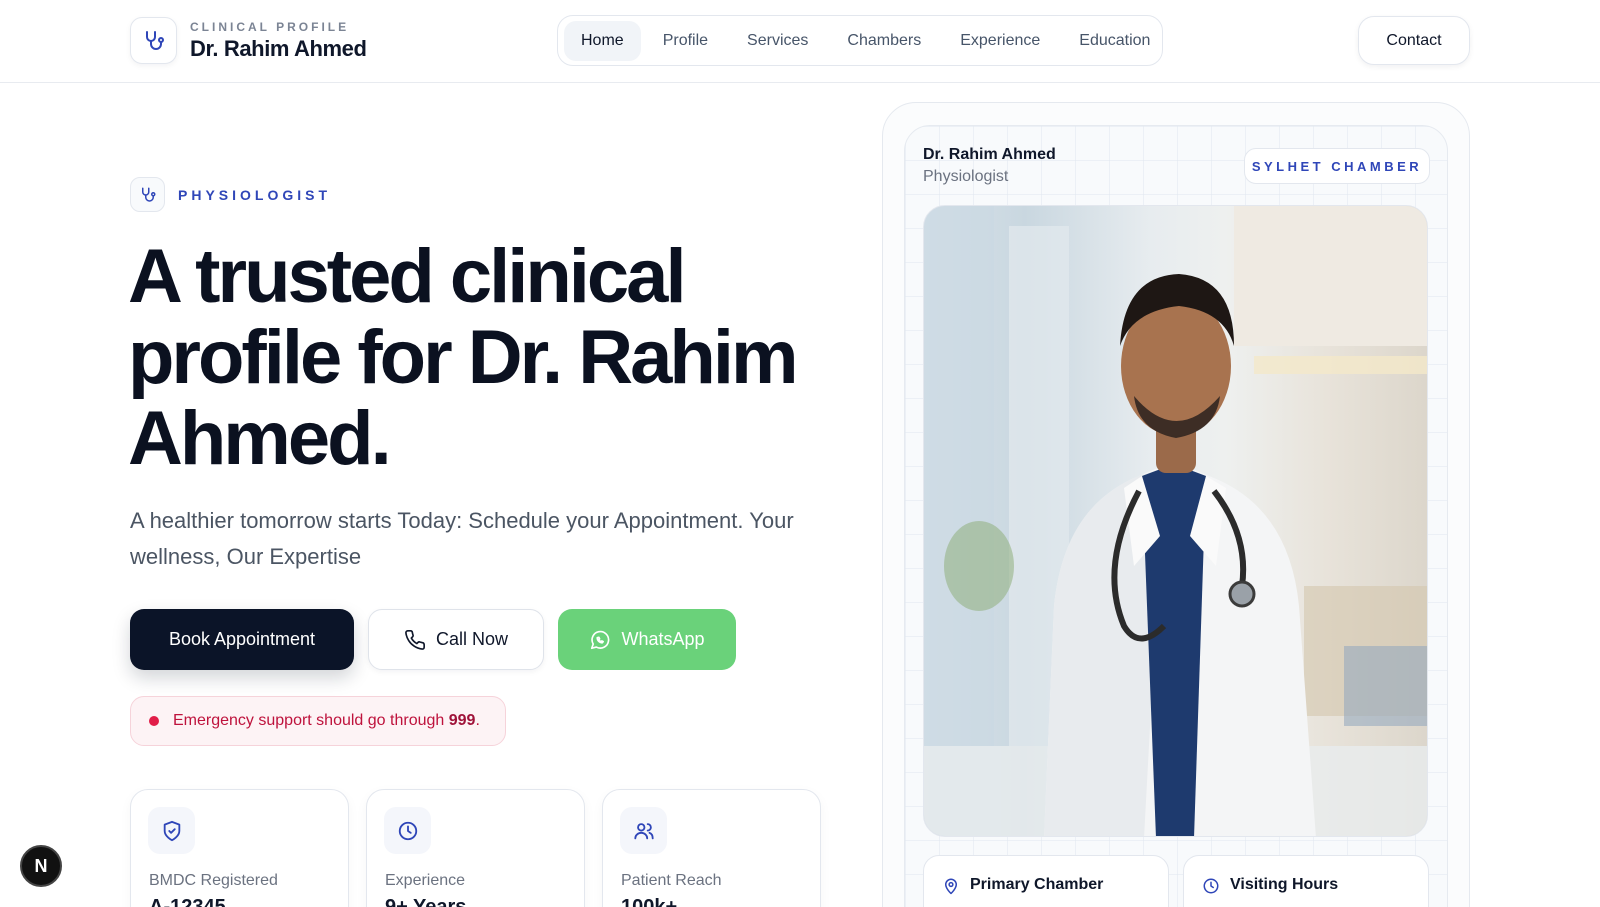 This screenshot has height=907, width=1600. Describe the element at coordinates (1284, 884) in the screenshot. I see `visiting-hours-label: Visiting Hours` at that location.